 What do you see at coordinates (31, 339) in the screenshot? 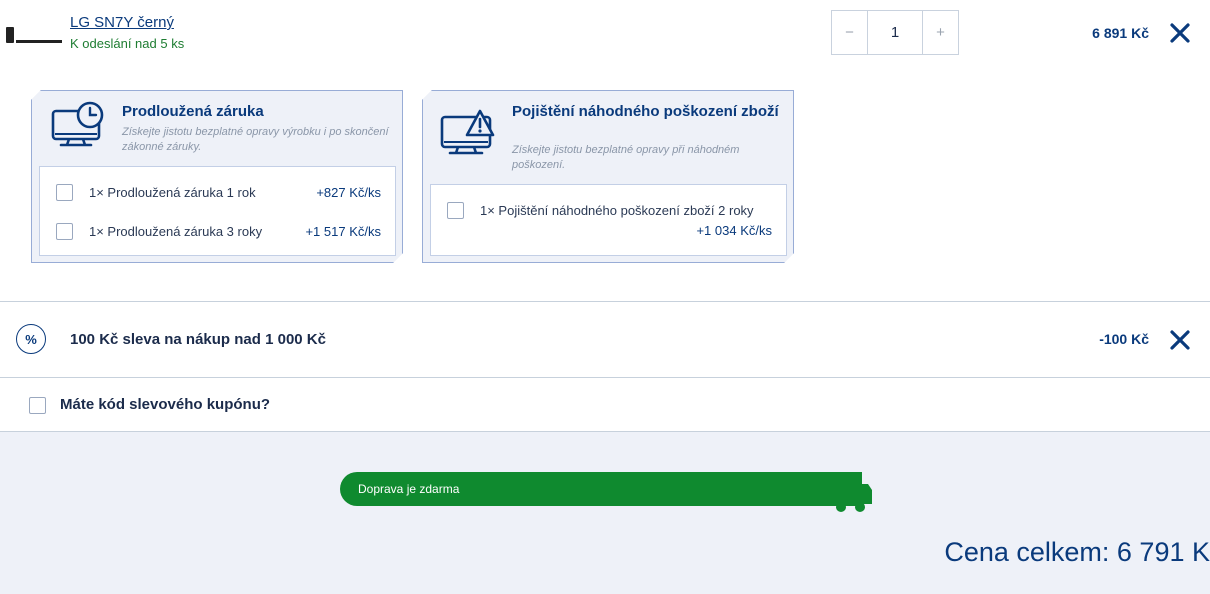
I see `percent-icon: %` at bounding box center [31, 339].